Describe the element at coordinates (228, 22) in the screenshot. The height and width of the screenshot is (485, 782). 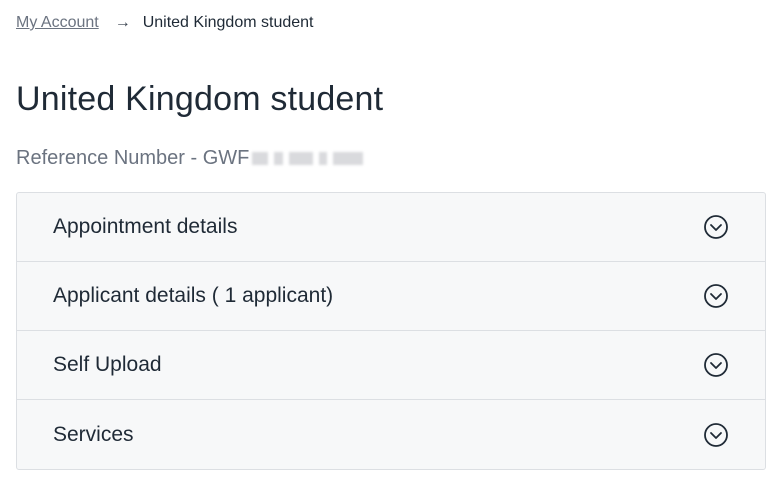
I see `breadcrumb-current: United Kingdom student` at that location.